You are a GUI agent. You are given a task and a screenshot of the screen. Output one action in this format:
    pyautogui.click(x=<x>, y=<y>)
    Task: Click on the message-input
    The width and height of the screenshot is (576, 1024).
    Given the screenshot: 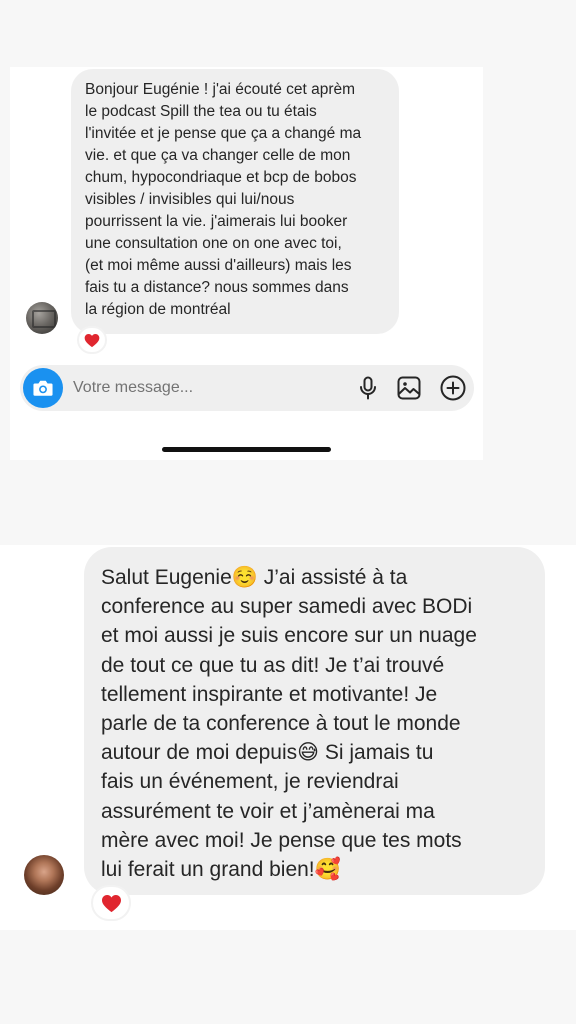 What is the action you would take?
    pyautogui.click(x=198, y=388)
    